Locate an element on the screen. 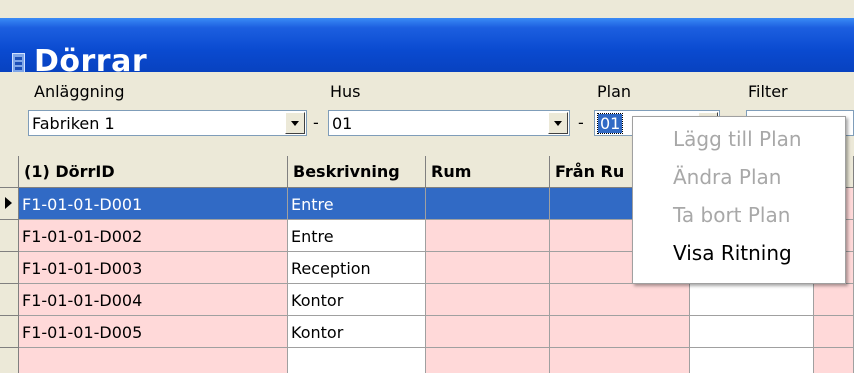 The image size is (854, 373). hus-label: Hus is located at coordinates (345, 91).